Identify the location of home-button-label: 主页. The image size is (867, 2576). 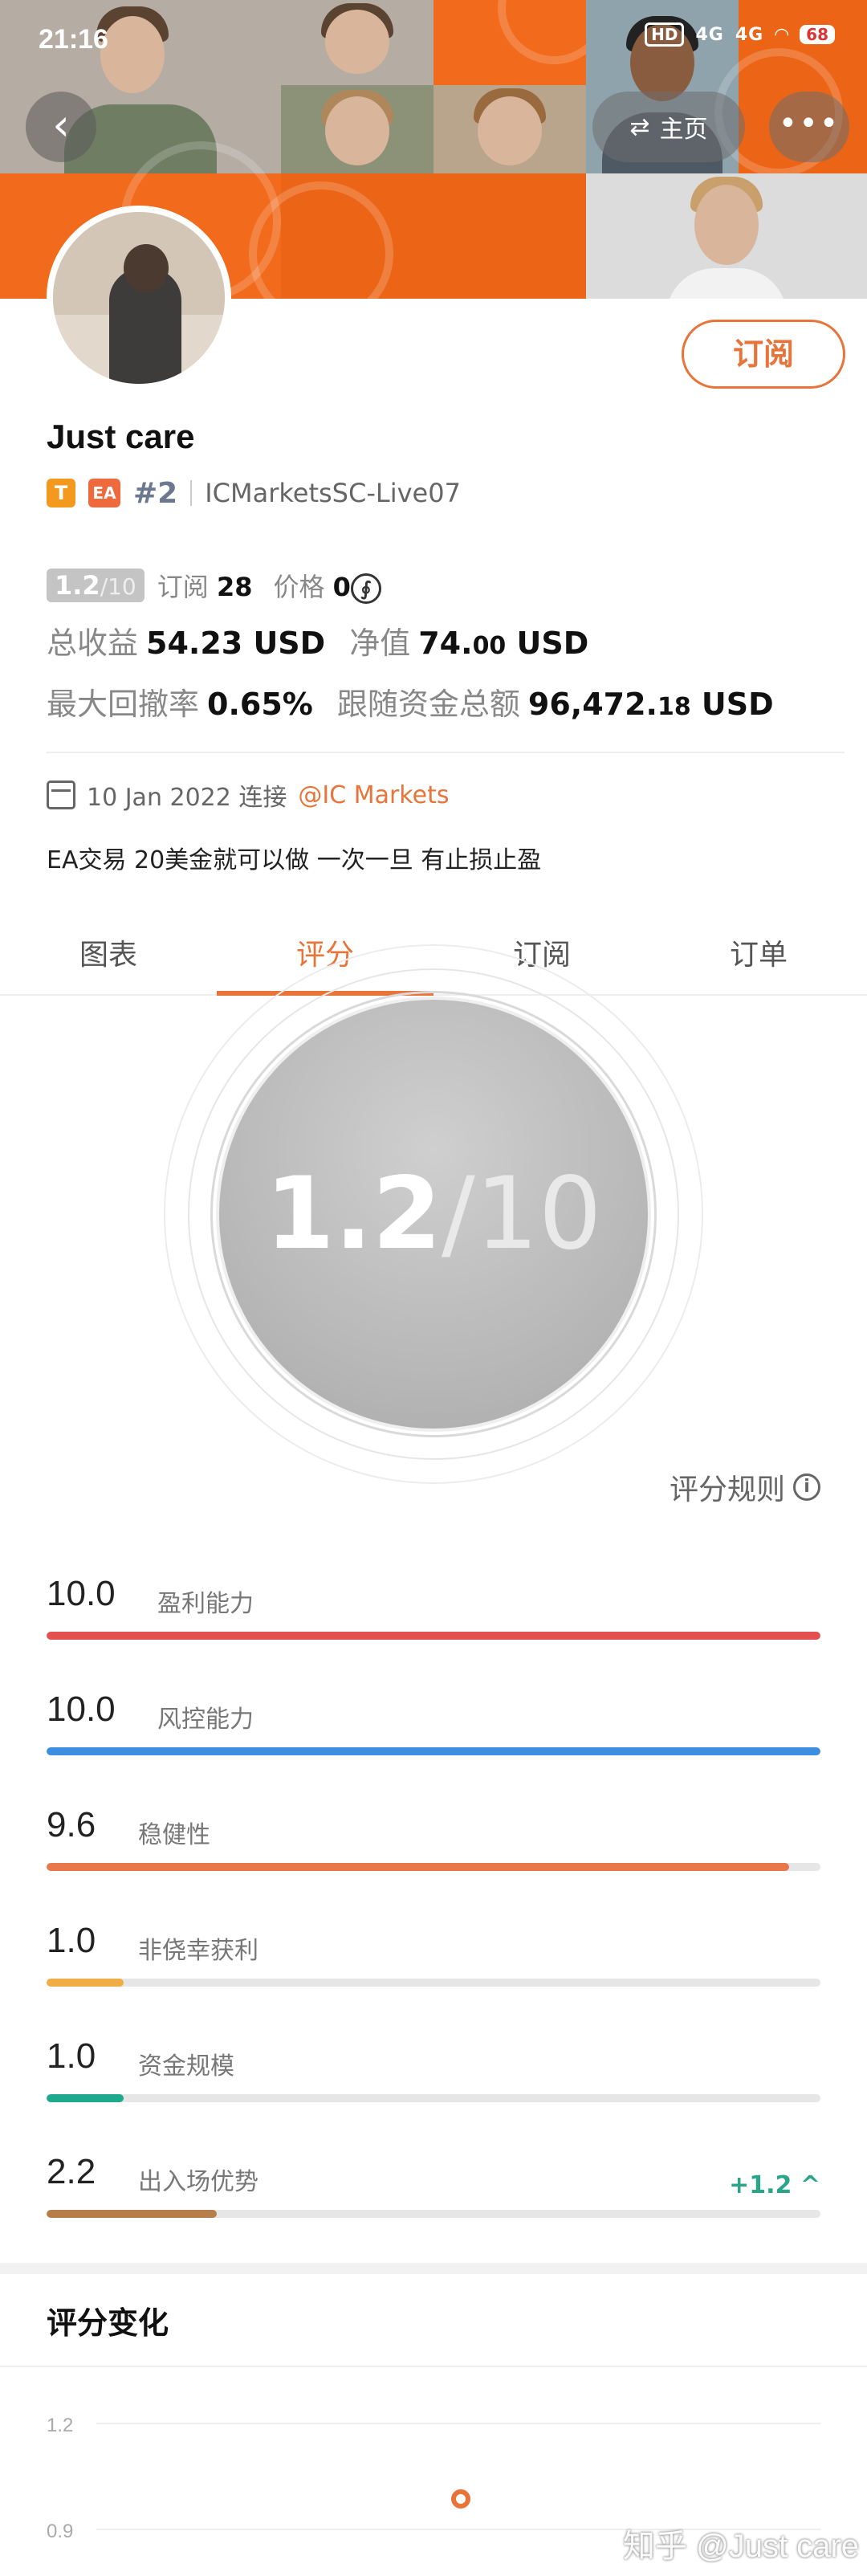
(683, 130).